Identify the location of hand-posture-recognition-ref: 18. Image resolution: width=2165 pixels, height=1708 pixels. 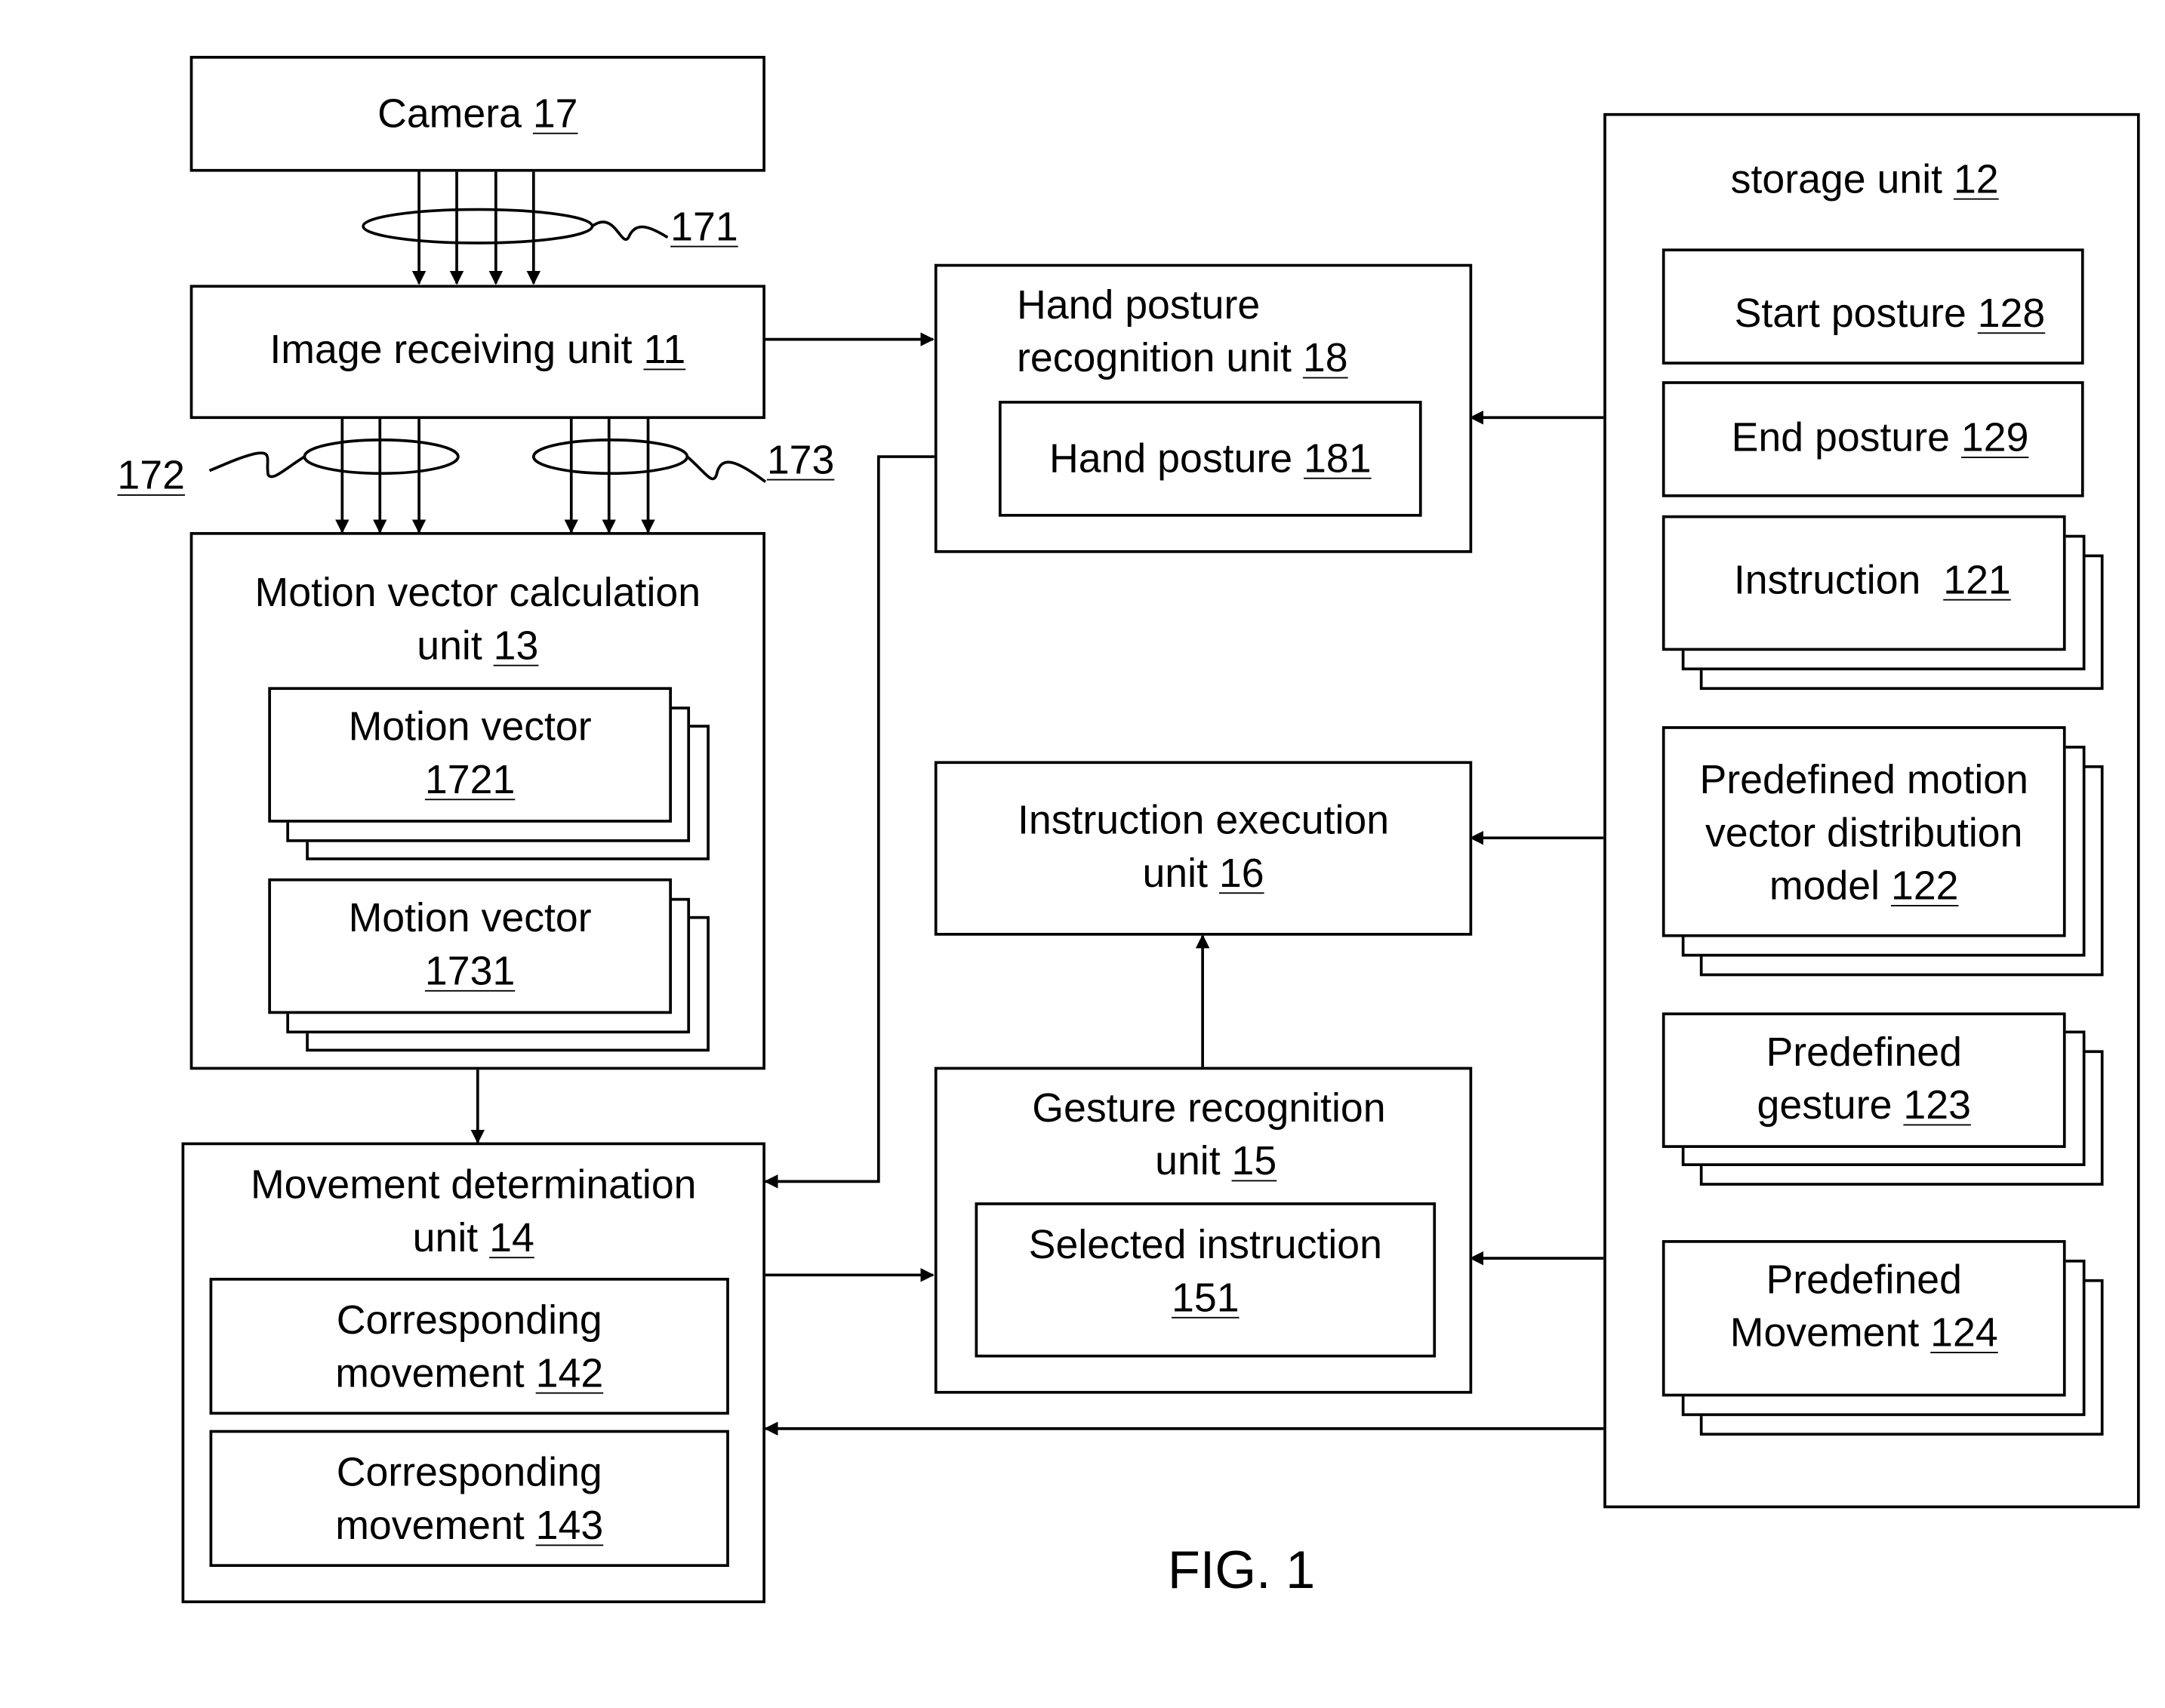
(1325, 359).